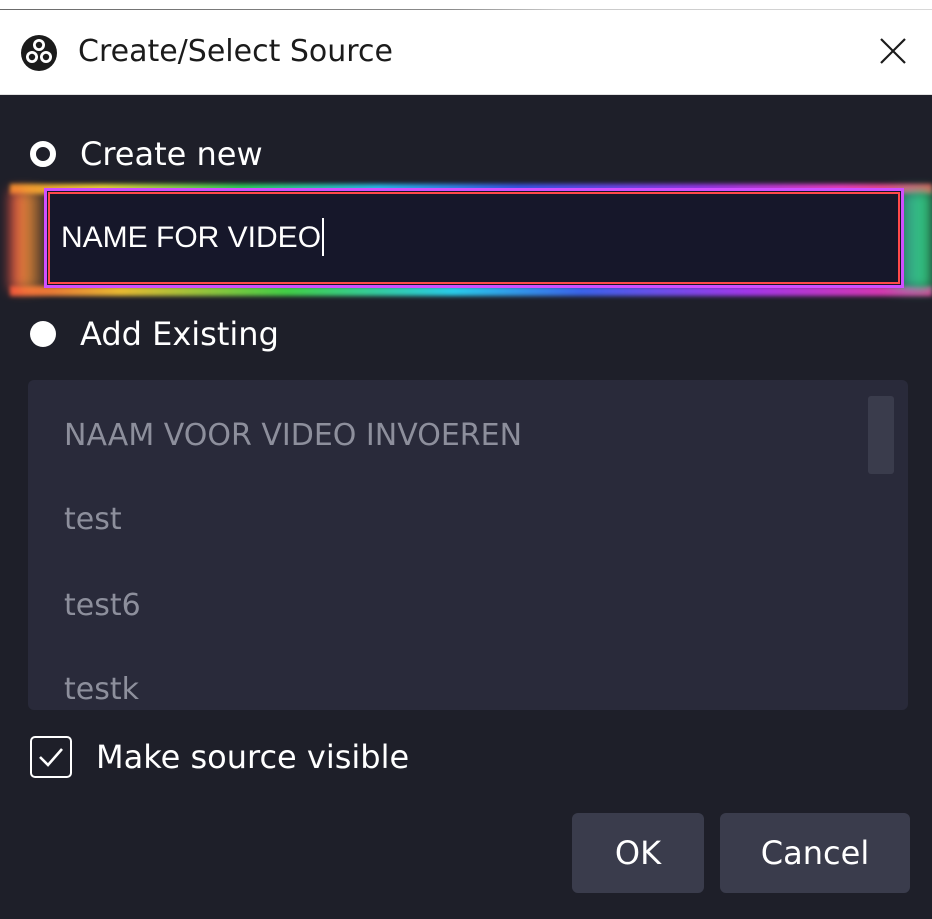 This screenshot has height=919, width=932. I want to click on list-item: test6, so click(102, 606).